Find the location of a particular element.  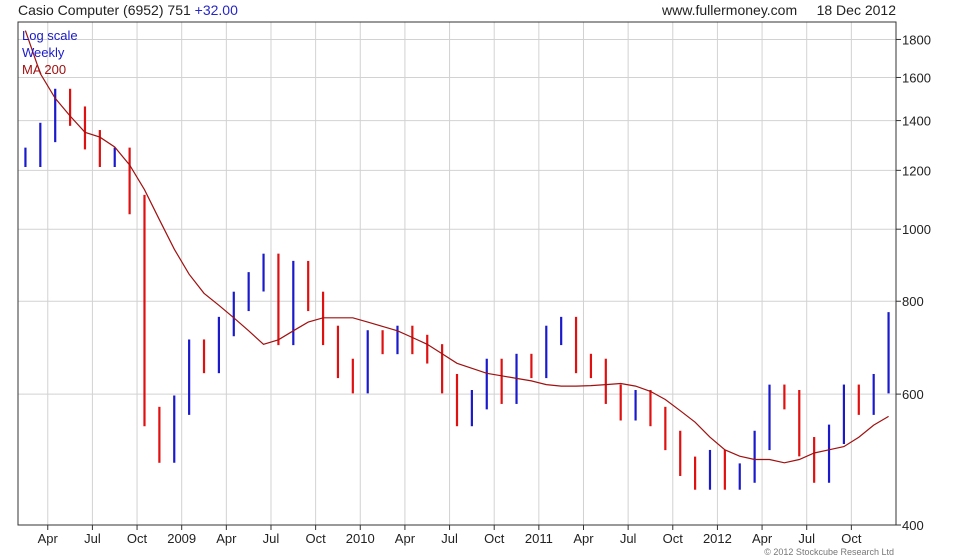

x-tick-label: 2011 is located at coordinates (539, 538).